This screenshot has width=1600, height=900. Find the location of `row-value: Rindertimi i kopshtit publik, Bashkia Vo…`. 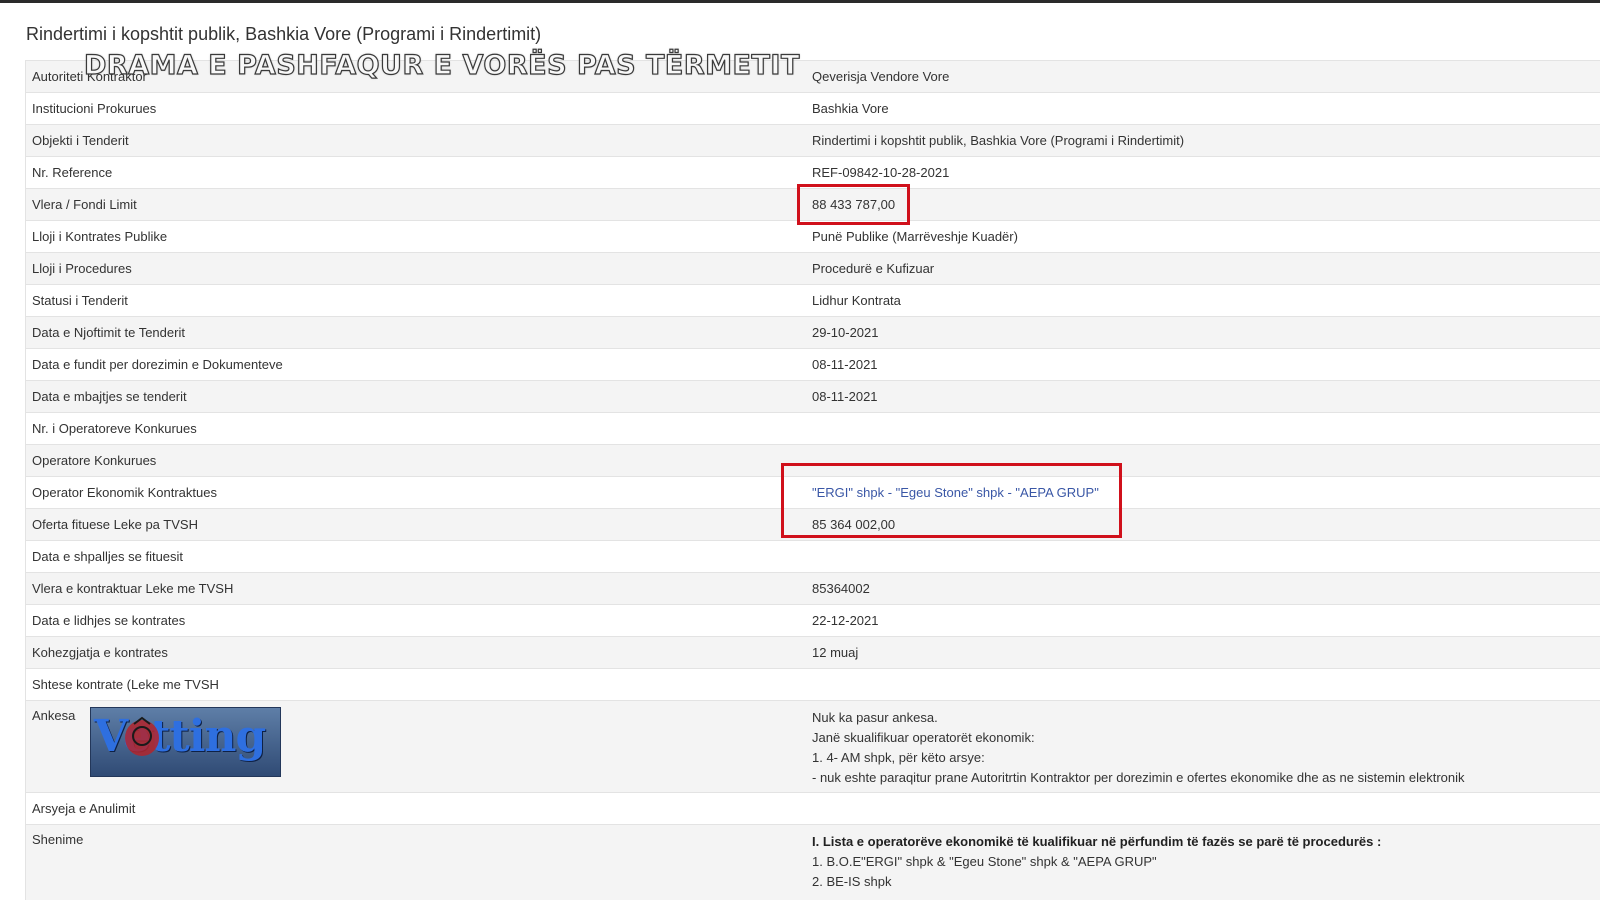

row-value: Rindertimi i kopshtit publik, Bashkia Vo… is located at coordinates (1203, 140).